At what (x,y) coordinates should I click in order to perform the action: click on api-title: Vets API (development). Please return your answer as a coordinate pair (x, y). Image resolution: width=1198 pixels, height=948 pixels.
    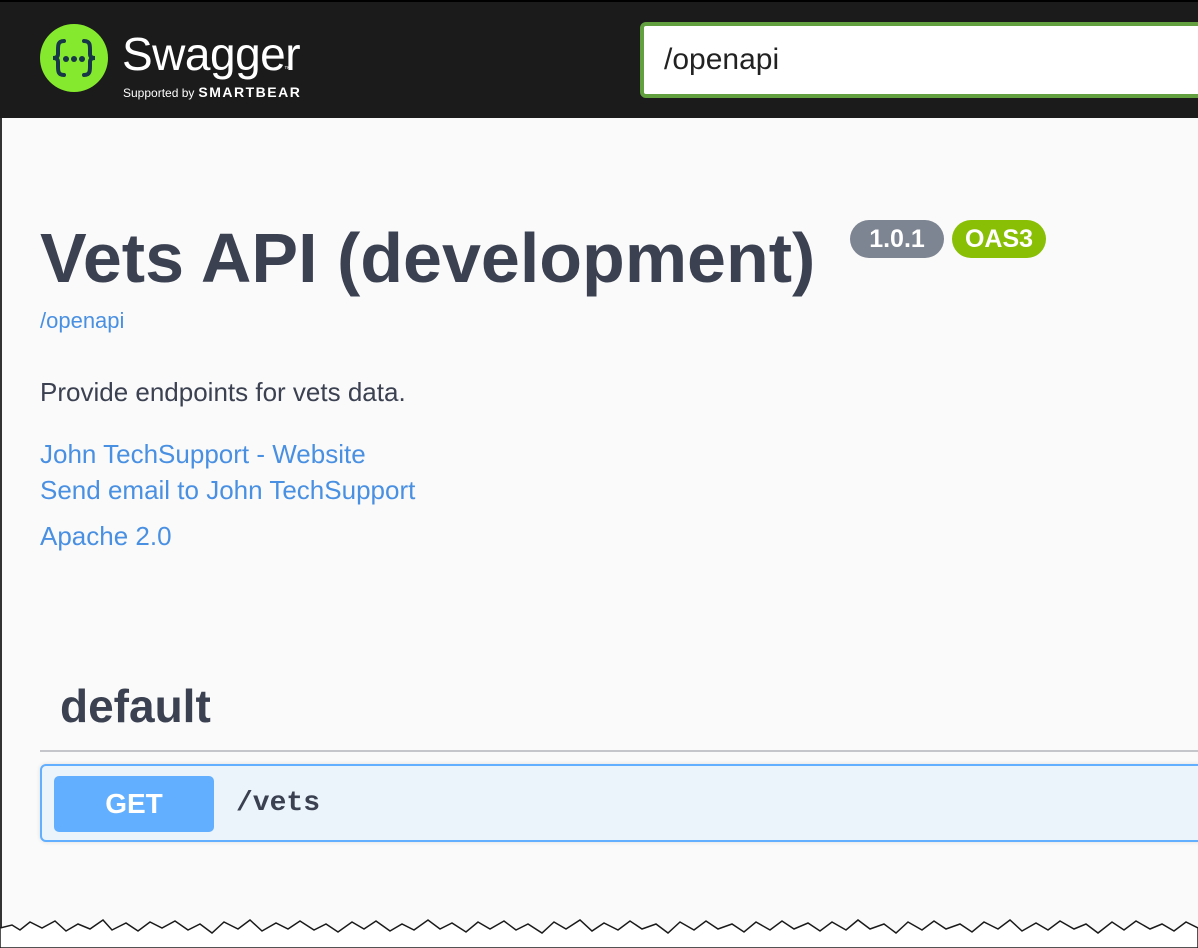
    Looking at the image, I should click on (428, 258).